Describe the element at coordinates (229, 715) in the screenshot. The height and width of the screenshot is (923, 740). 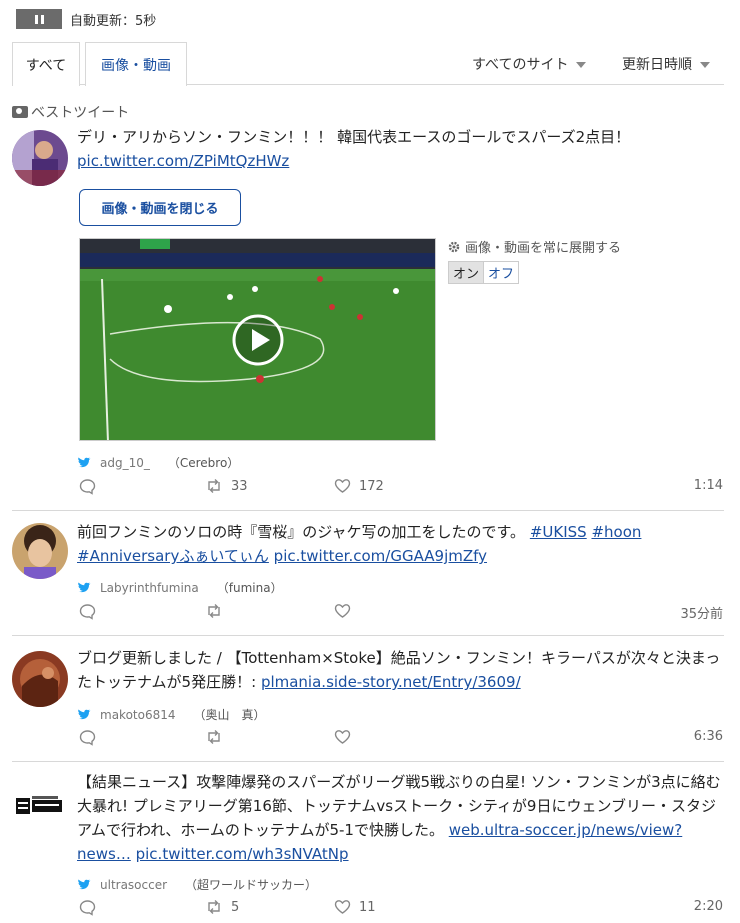
I see `display-name: （奥山 真）` at that location.